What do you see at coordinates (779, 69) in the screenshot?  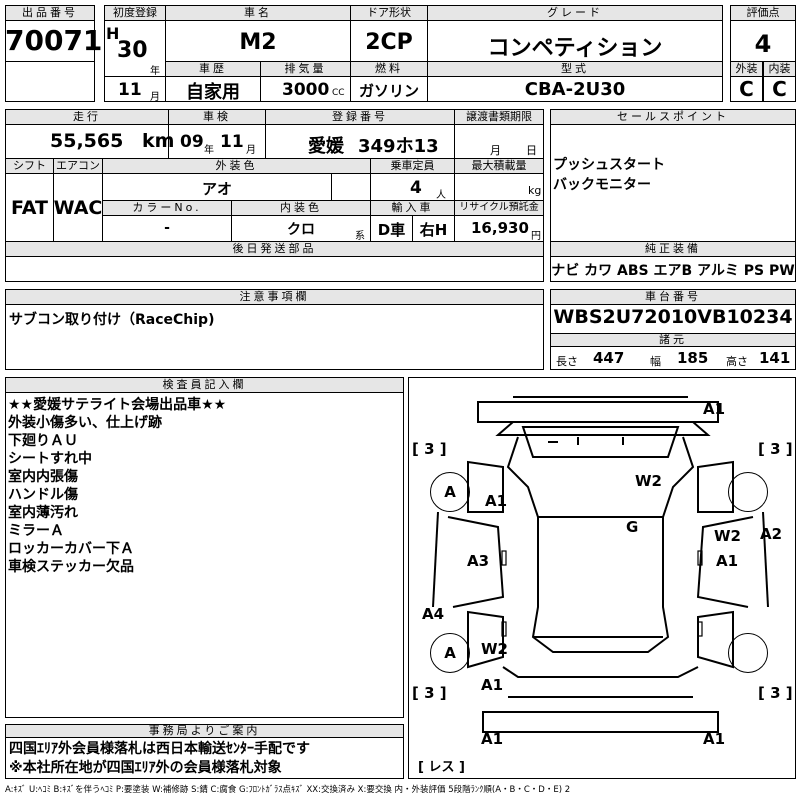 I see `interior-header: 内装` at bounding box center [779, 69].